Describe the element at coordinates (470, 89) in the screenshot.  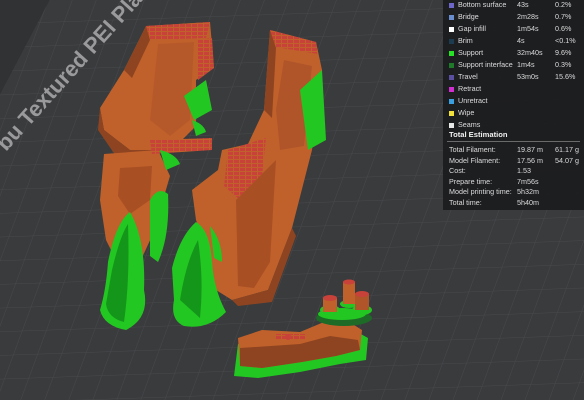
I see `legend-label: Retract` at that location.